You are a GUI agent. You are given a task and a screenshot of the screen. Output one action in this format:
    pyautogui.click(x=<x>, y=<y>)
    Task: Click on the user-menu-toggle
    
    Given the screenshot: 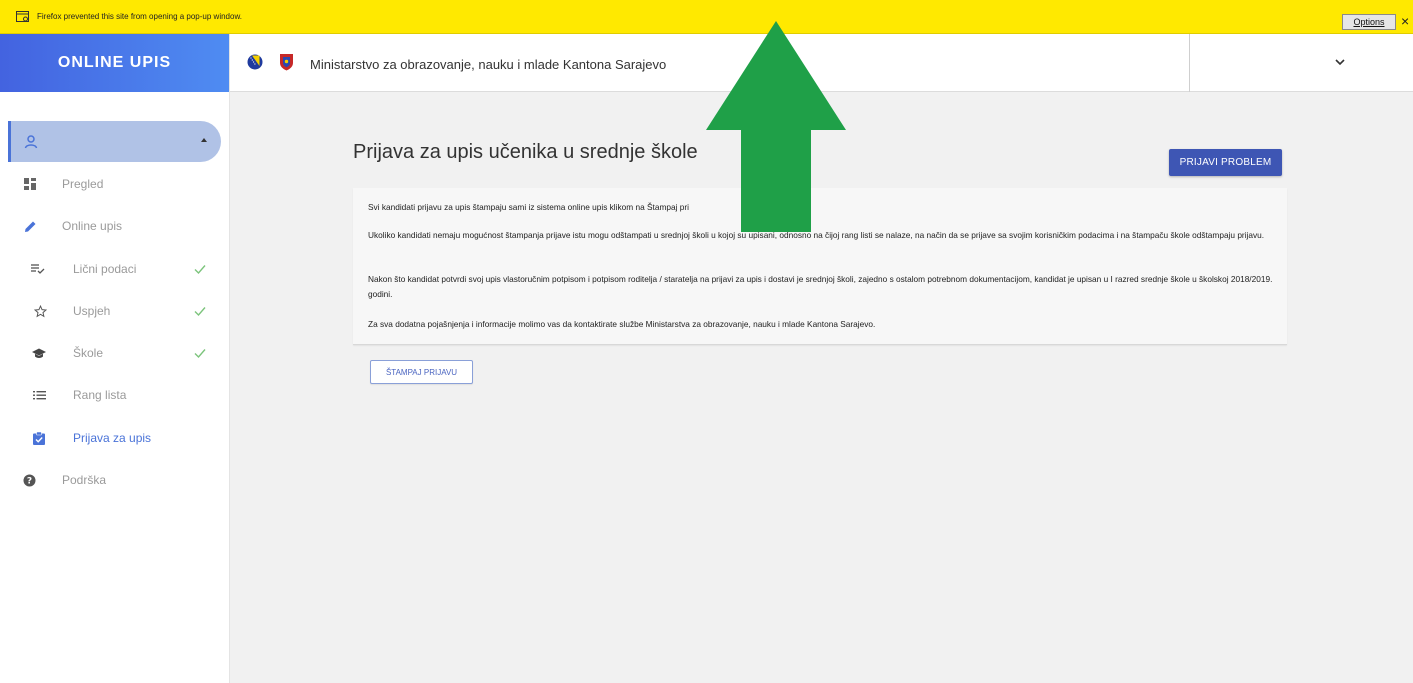 What is the action you would take?
    pyautogui.click(x=114, y=141)
    